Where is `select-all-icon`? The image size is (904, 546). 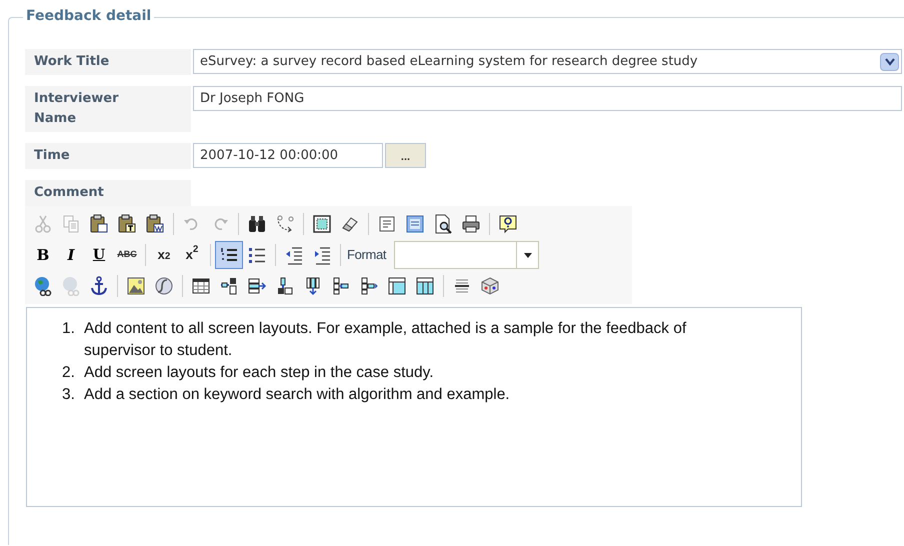
select-all-icon is located at coordinates (322, 224).